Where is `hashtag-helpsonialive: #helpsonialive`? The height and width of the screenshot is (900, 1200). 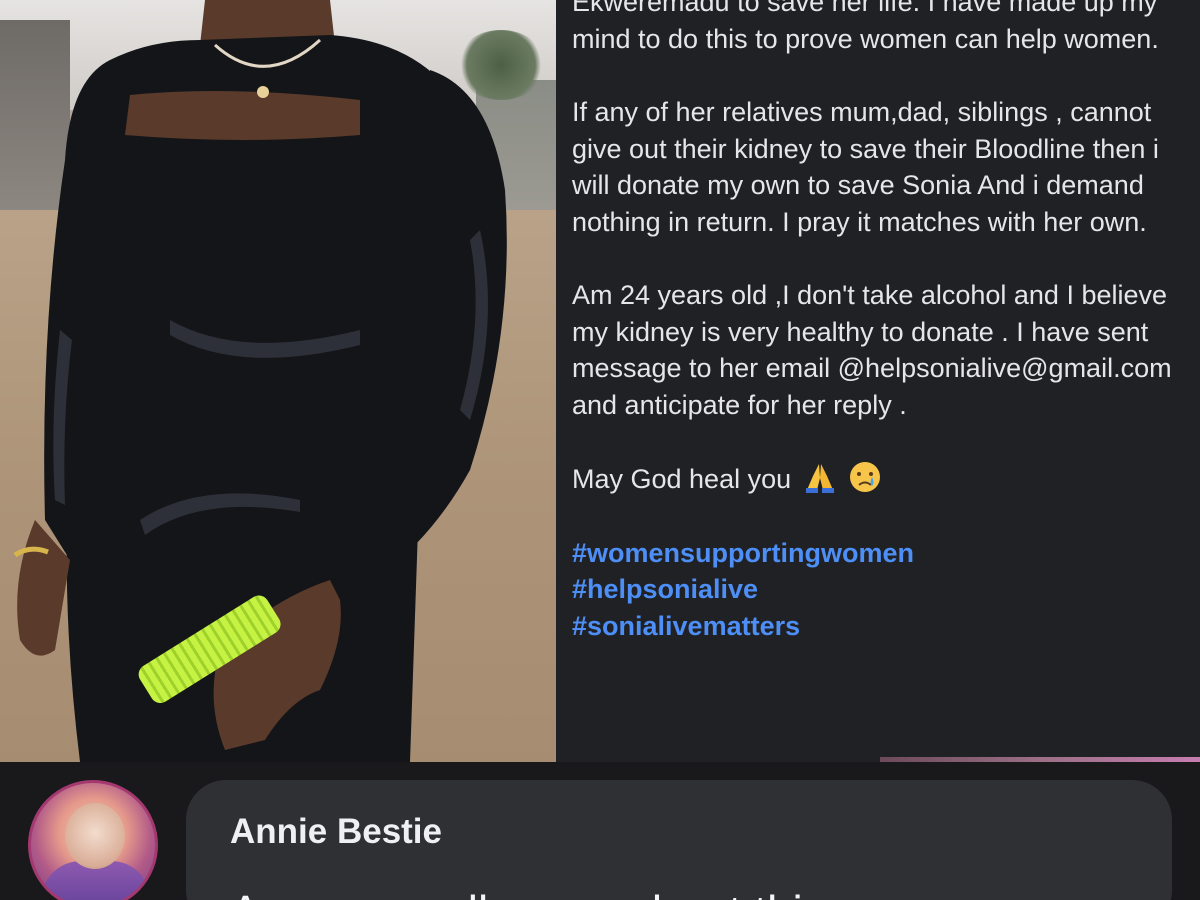
hashtag-helpsonialive: #helpsonialive is located at coordinates (879, 589).